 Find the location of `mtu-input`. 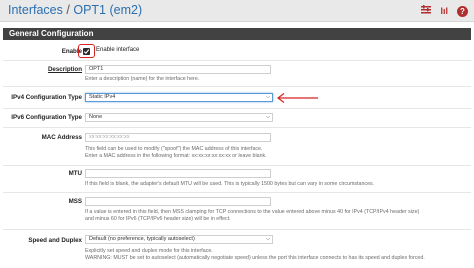

mtu-input is located at coordinates (178, 173).